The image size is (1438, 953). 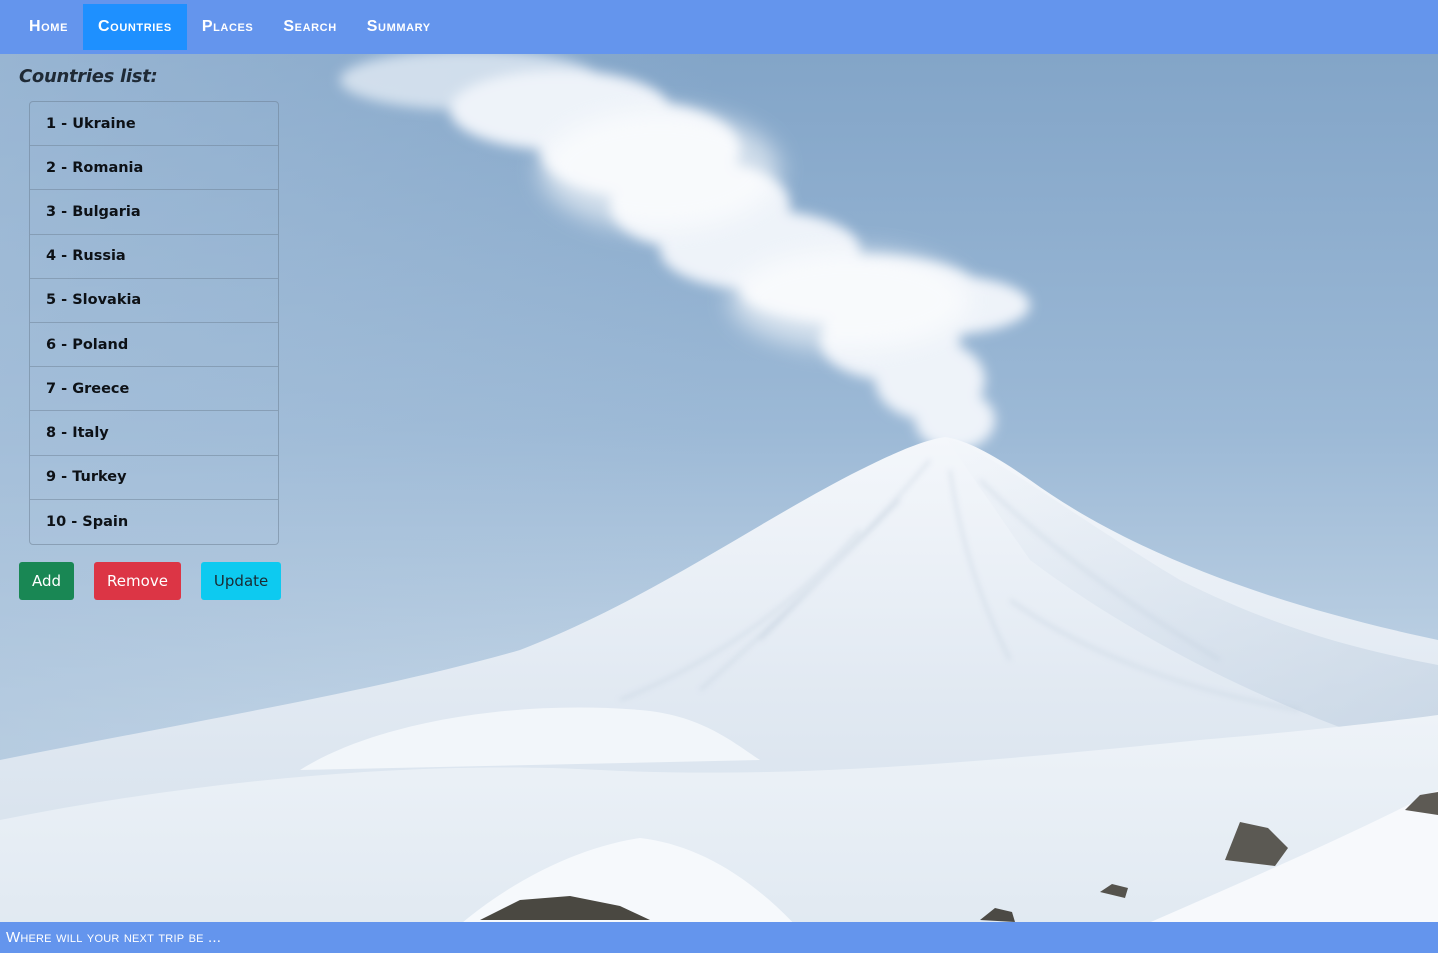 What do you see at coordinates (399, 27) in the screenshot?
I see `nav-summary: Summary` at bounding box center [399, 27].